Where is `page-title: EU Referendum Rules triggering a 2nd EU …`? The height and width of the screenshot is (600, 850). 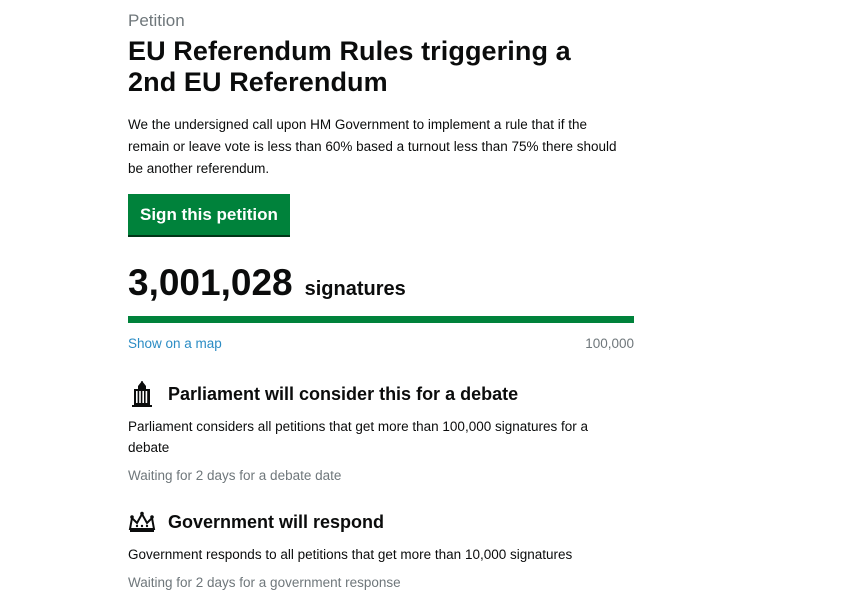
page-title: EU Referendum Rules triggering a 2nd EU … is located at coordinates (383, 67).